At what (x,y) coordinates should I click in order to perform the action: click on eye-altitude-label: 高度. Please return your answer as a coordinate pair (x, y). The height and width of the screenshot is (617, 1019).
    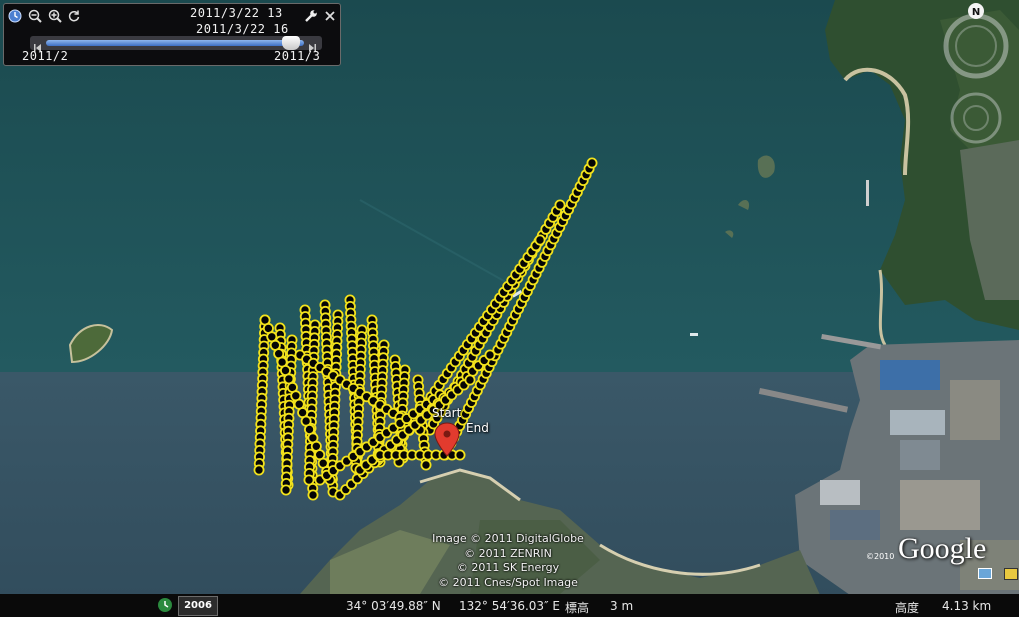
    Looking at the image, I should click on (907, 608).